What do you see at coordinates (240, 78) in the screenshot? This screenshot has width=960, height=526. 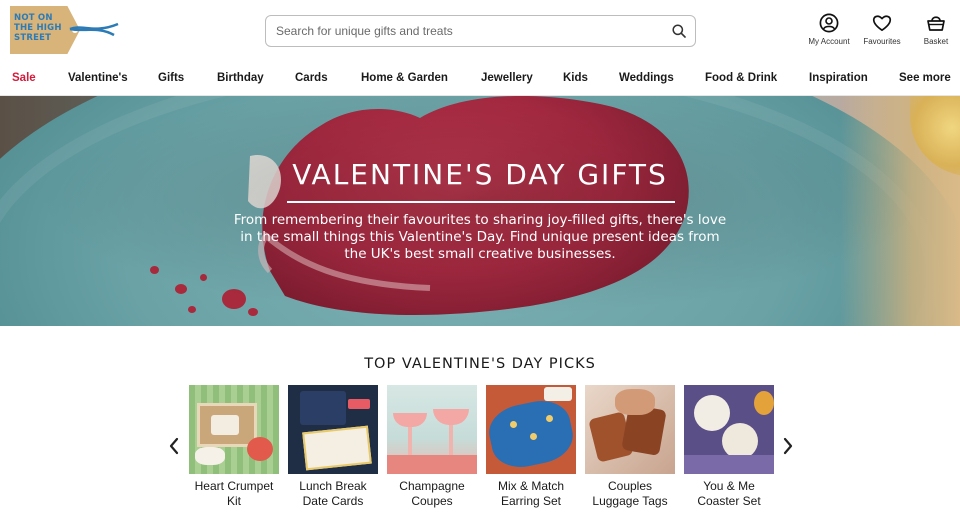 I see `nav-item-birthday: Birthday` at bounding box center [240, 78].